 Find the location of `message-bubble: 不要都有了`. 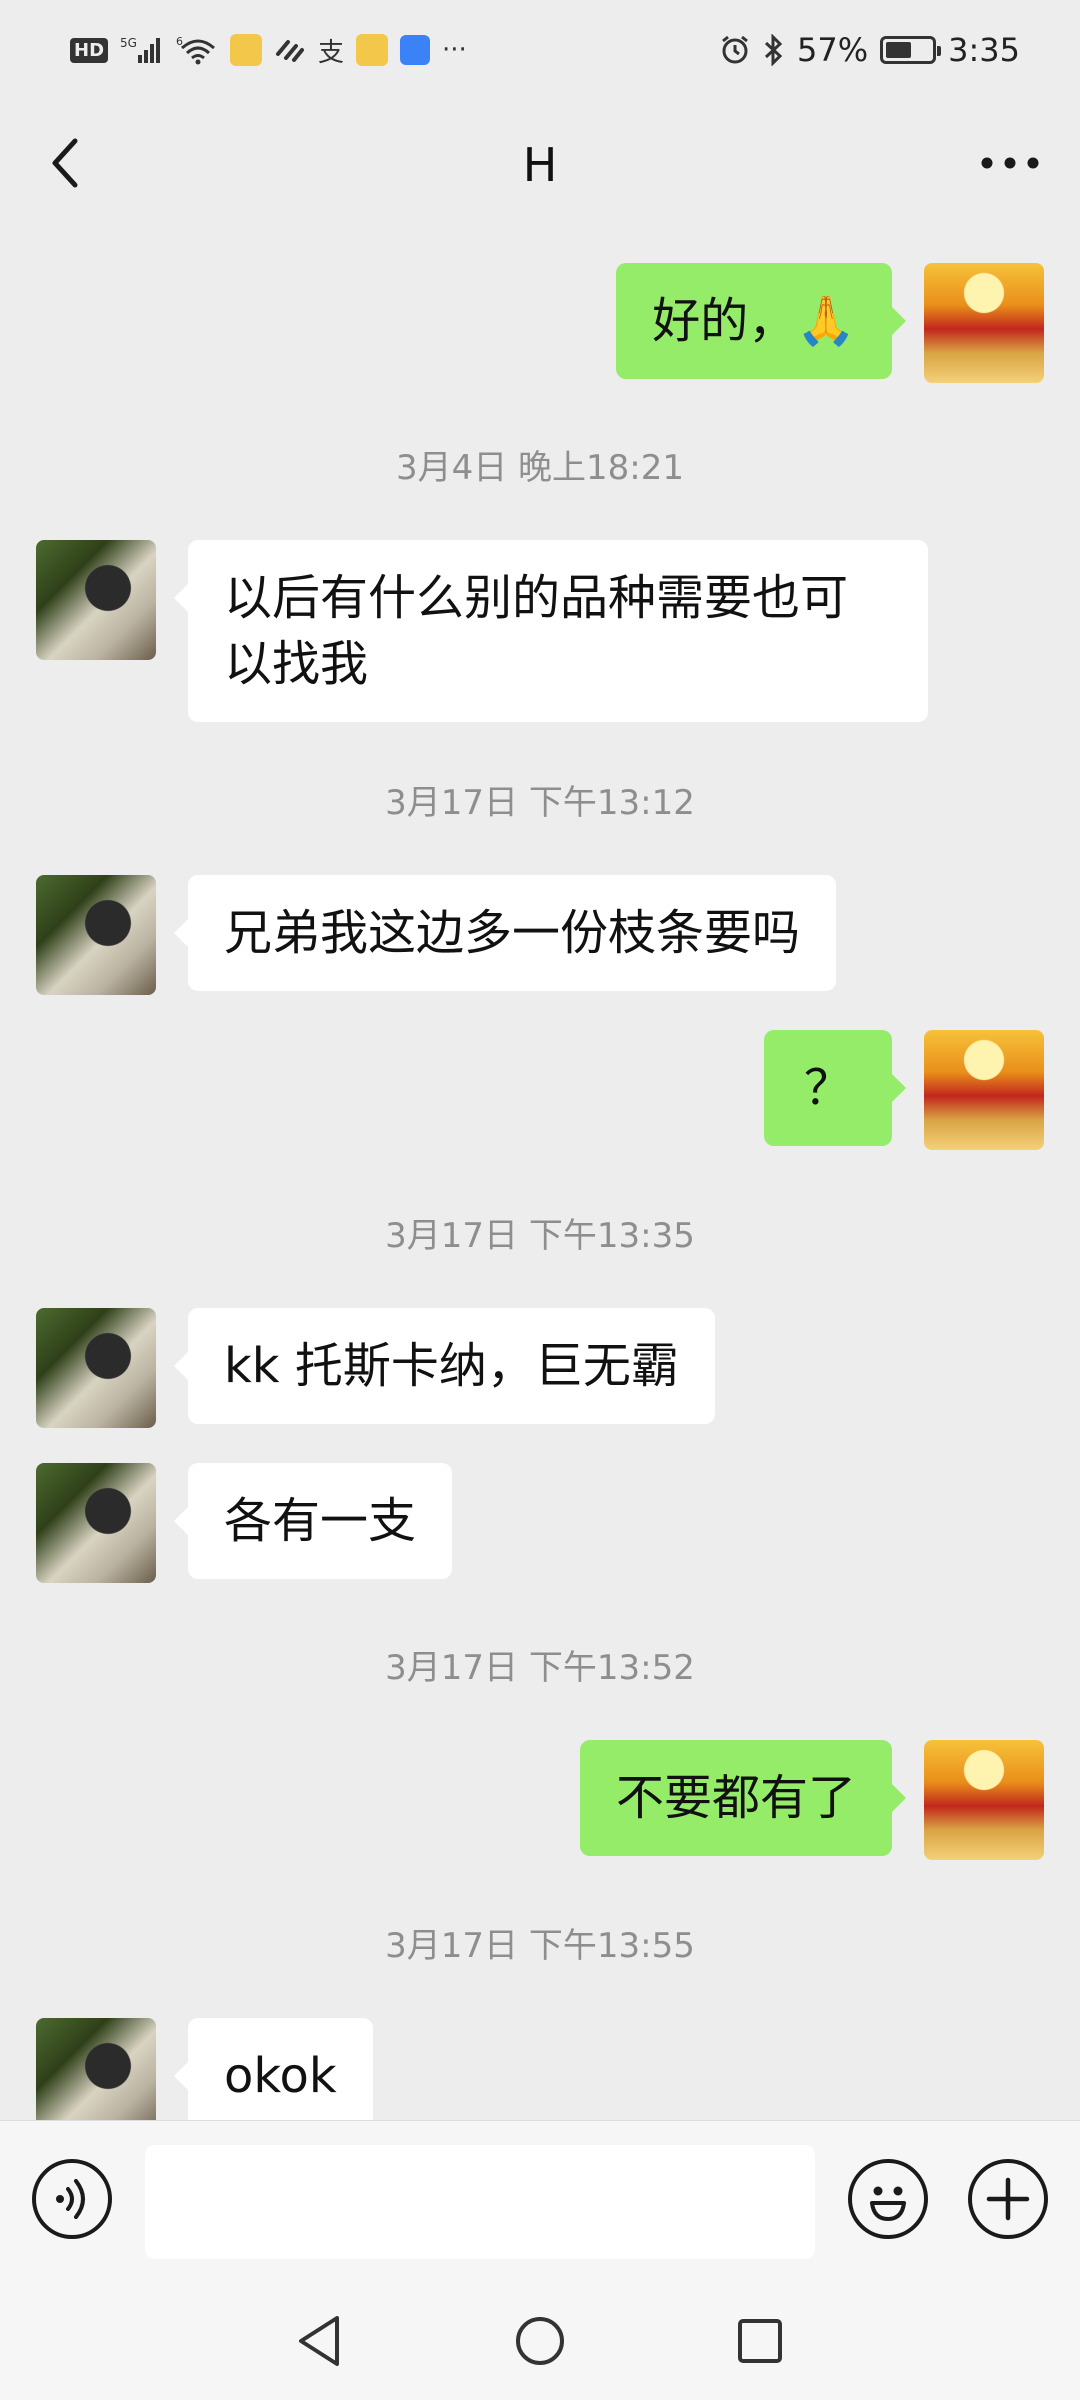

message-bubble: 不要都有了 is located at coordinates (743, 1798).